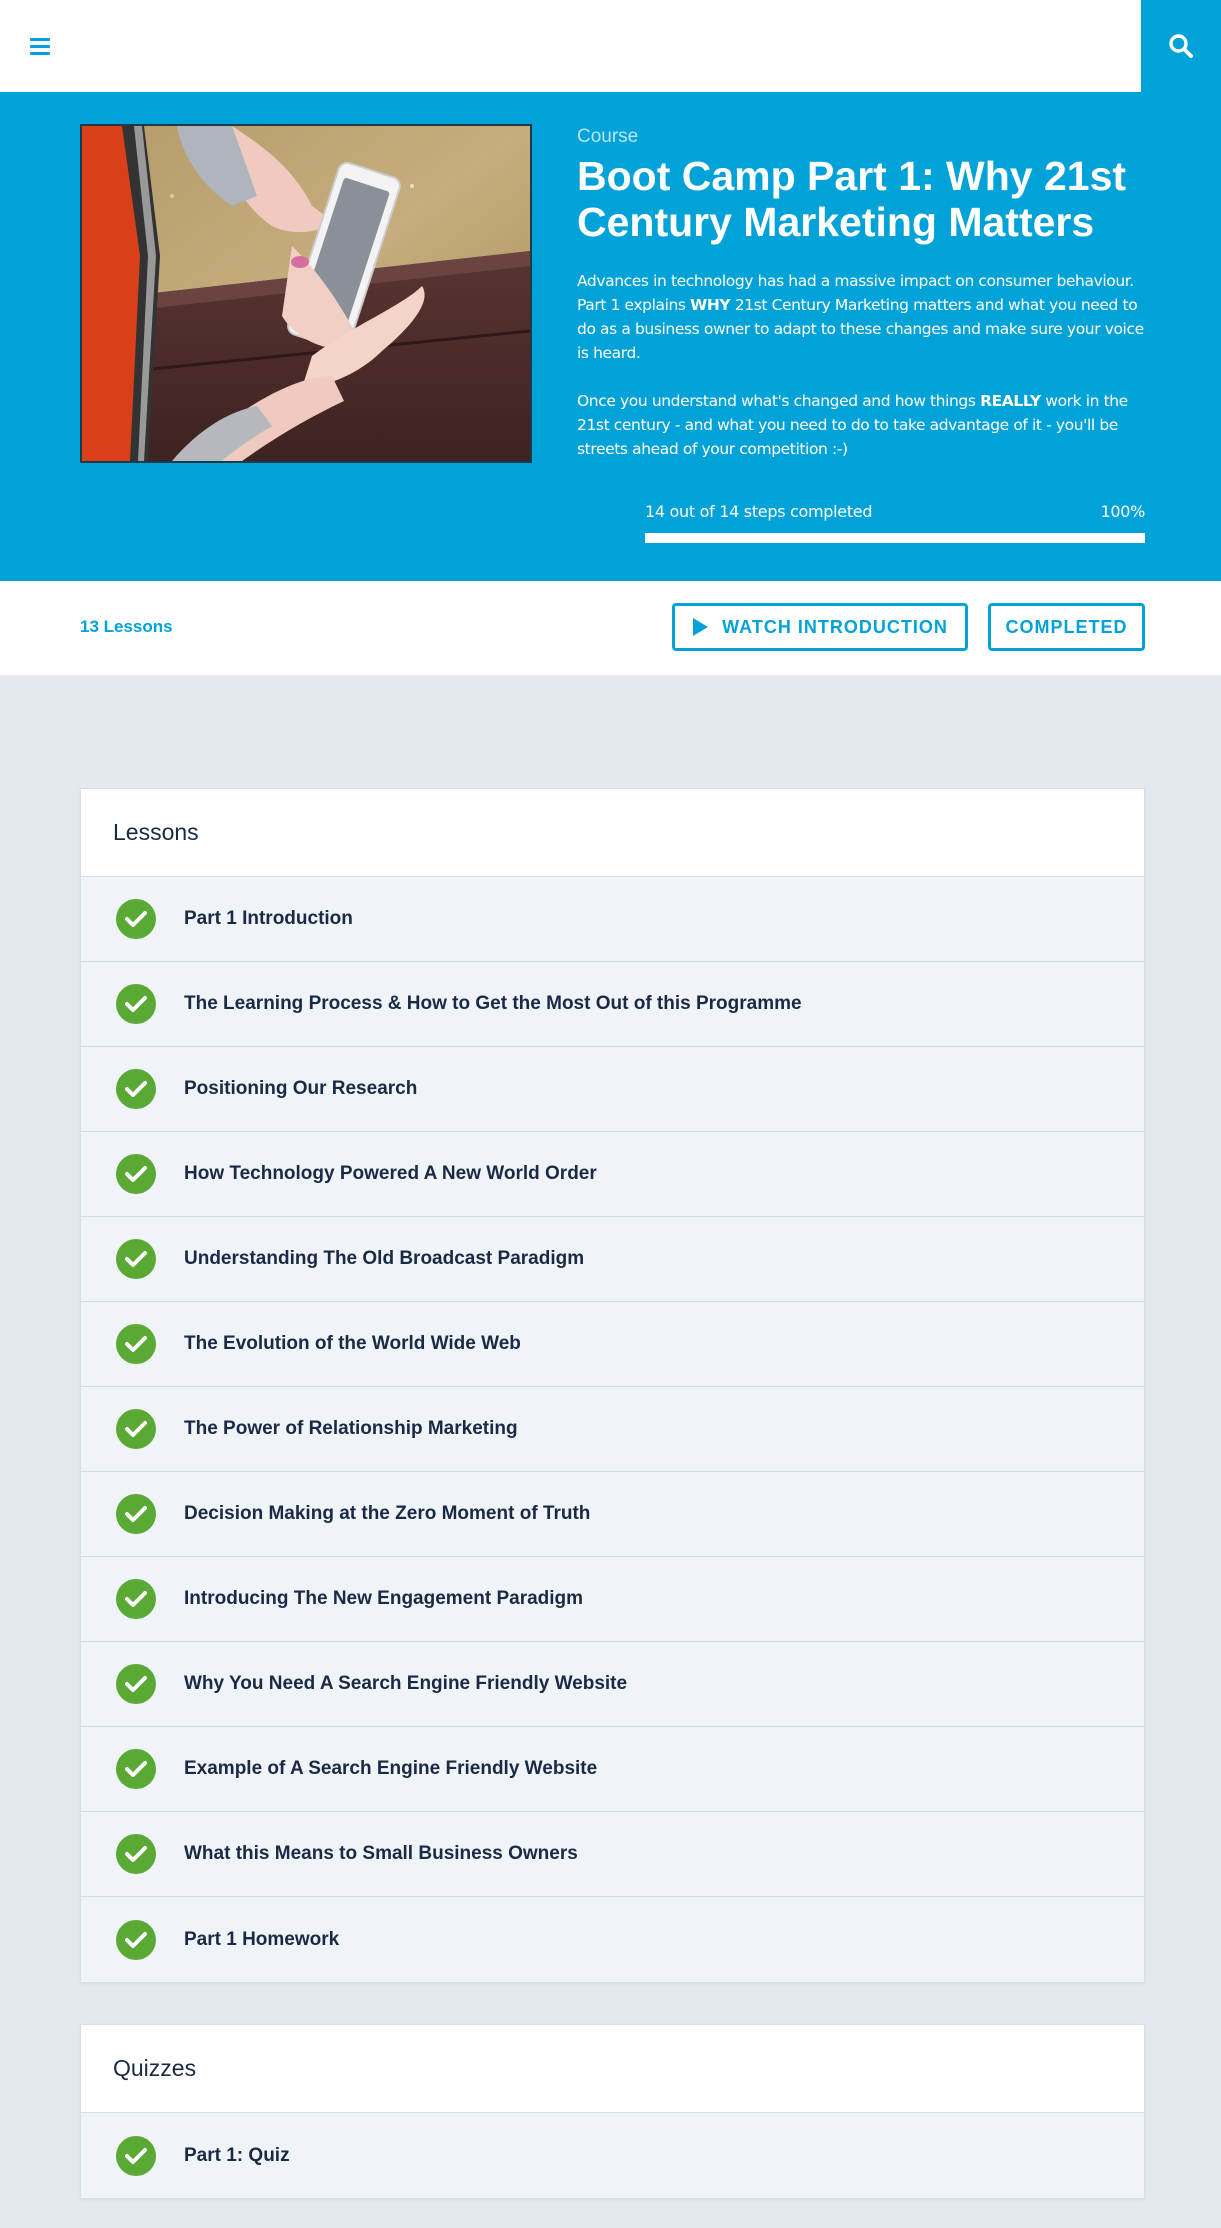 The image size is (1221, 2228). Describe the element at coordinates (759, 511) in the screenshot. I see `progress-steps-text: 14 out of 14 steps completed` at that location.